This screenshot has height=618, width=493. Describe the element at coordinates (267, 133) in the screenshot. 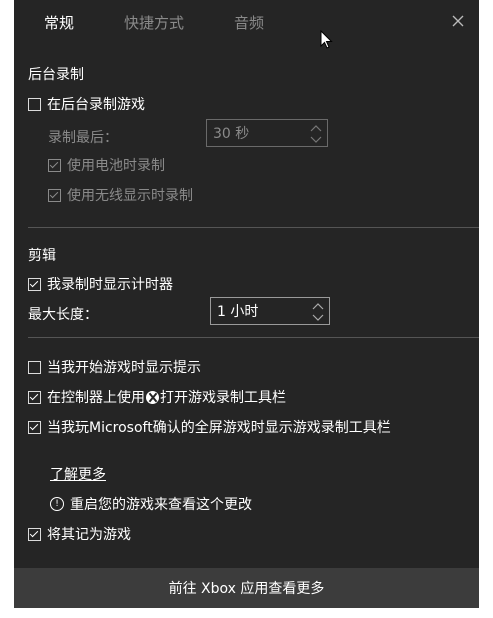

I see `record-last-spinner: 30 秒` at that location.